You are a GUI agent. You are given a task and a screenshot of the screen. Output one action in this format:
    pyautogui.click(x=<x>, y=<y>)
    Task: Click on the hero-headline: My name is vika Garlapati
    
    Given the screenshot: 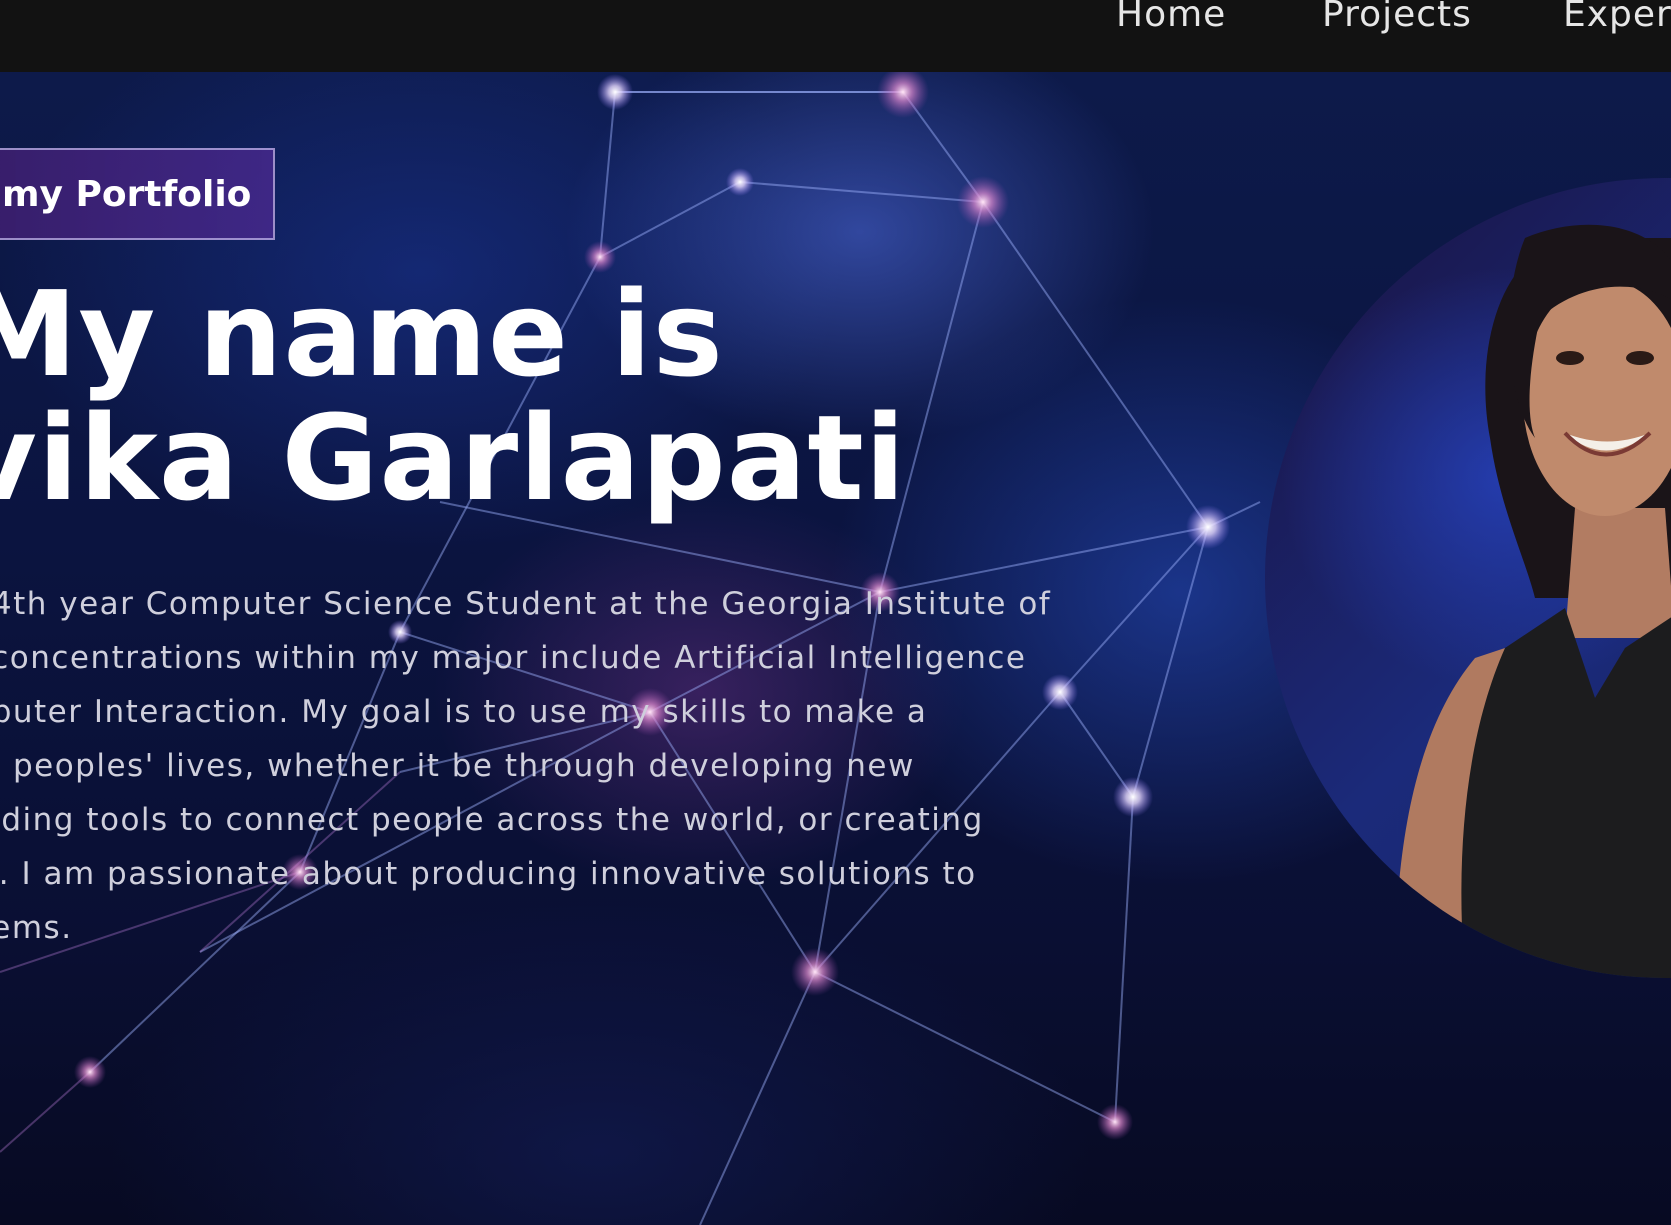 What is the action you would take?
    pyautogui.click(x=453, y=396)
    